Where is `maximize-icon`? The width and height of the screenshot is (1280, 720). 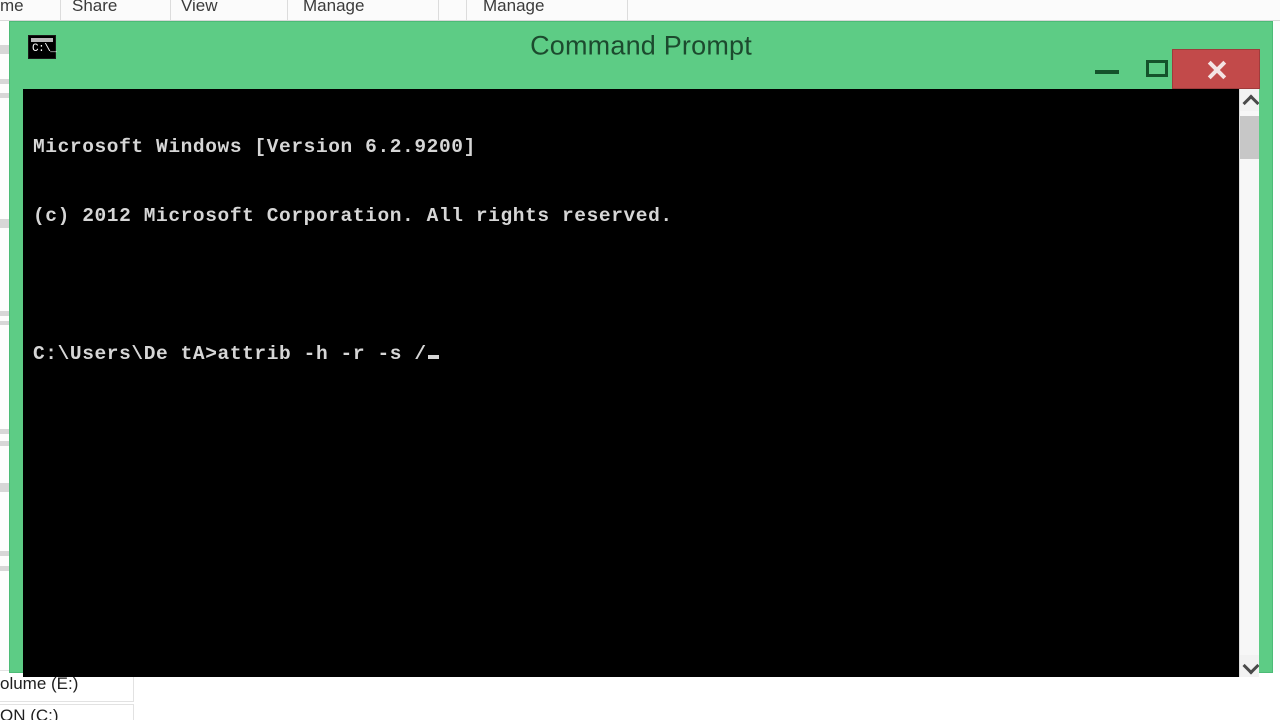
maximize-icon is located at coordinates (1157, 68).